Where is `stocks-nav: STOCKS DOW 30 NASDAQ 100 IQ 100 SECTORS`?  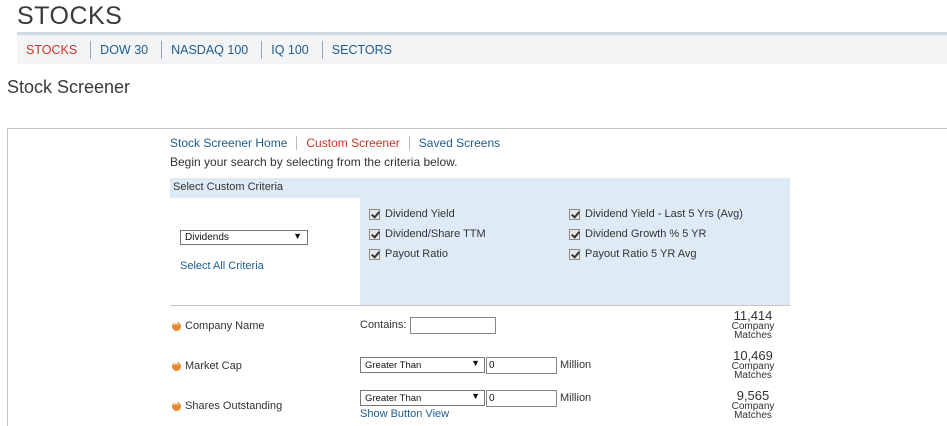 stocks-nav: STOCKS DOW 30 NASDAQ 100 IQ 100 SECTORS is located at coordinates (482, 49).